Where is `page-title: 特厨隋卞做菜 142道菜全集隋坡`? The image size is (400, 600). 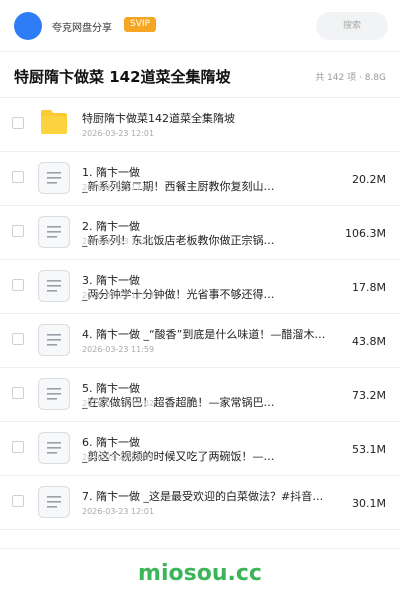
page-title: 特厨隋卞做菜 142道菜全集隋坡 is located at coordinates (122, 77).